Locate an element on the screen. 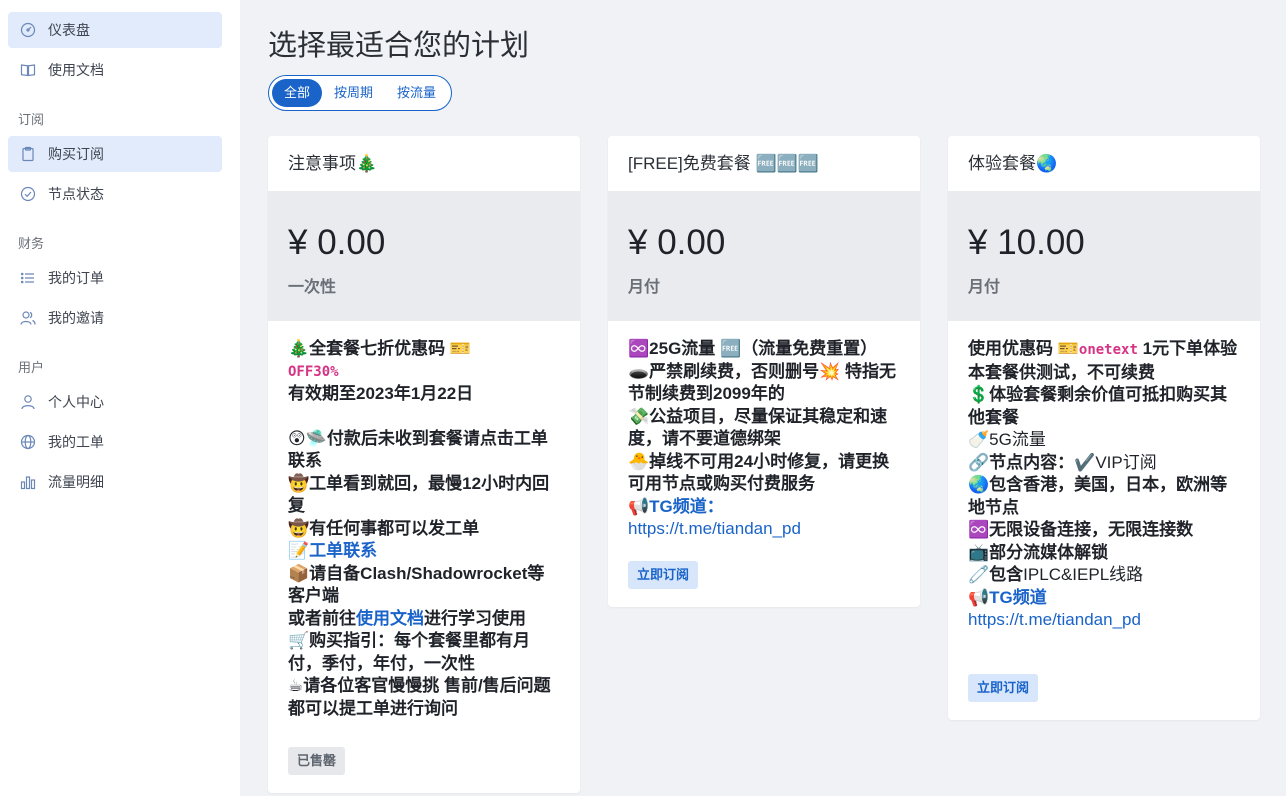 The image size is (1286, 796). sidebar-item-label: 个人中心 is located at coordinates (76, 402).